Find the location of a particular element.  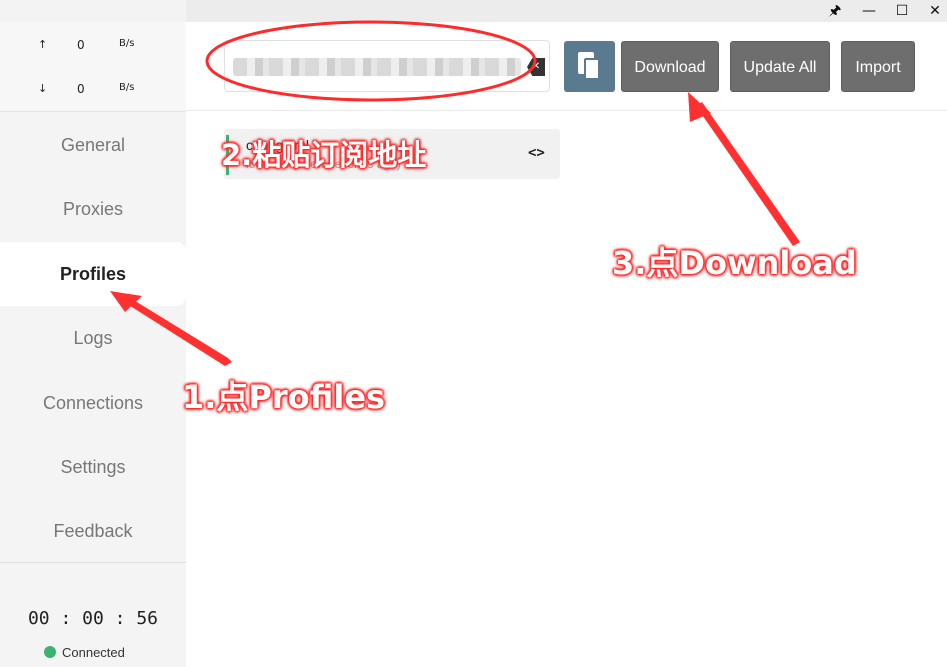

title-bar: 🖈 — ☐ ✕ is located at coordinates (473, 11).